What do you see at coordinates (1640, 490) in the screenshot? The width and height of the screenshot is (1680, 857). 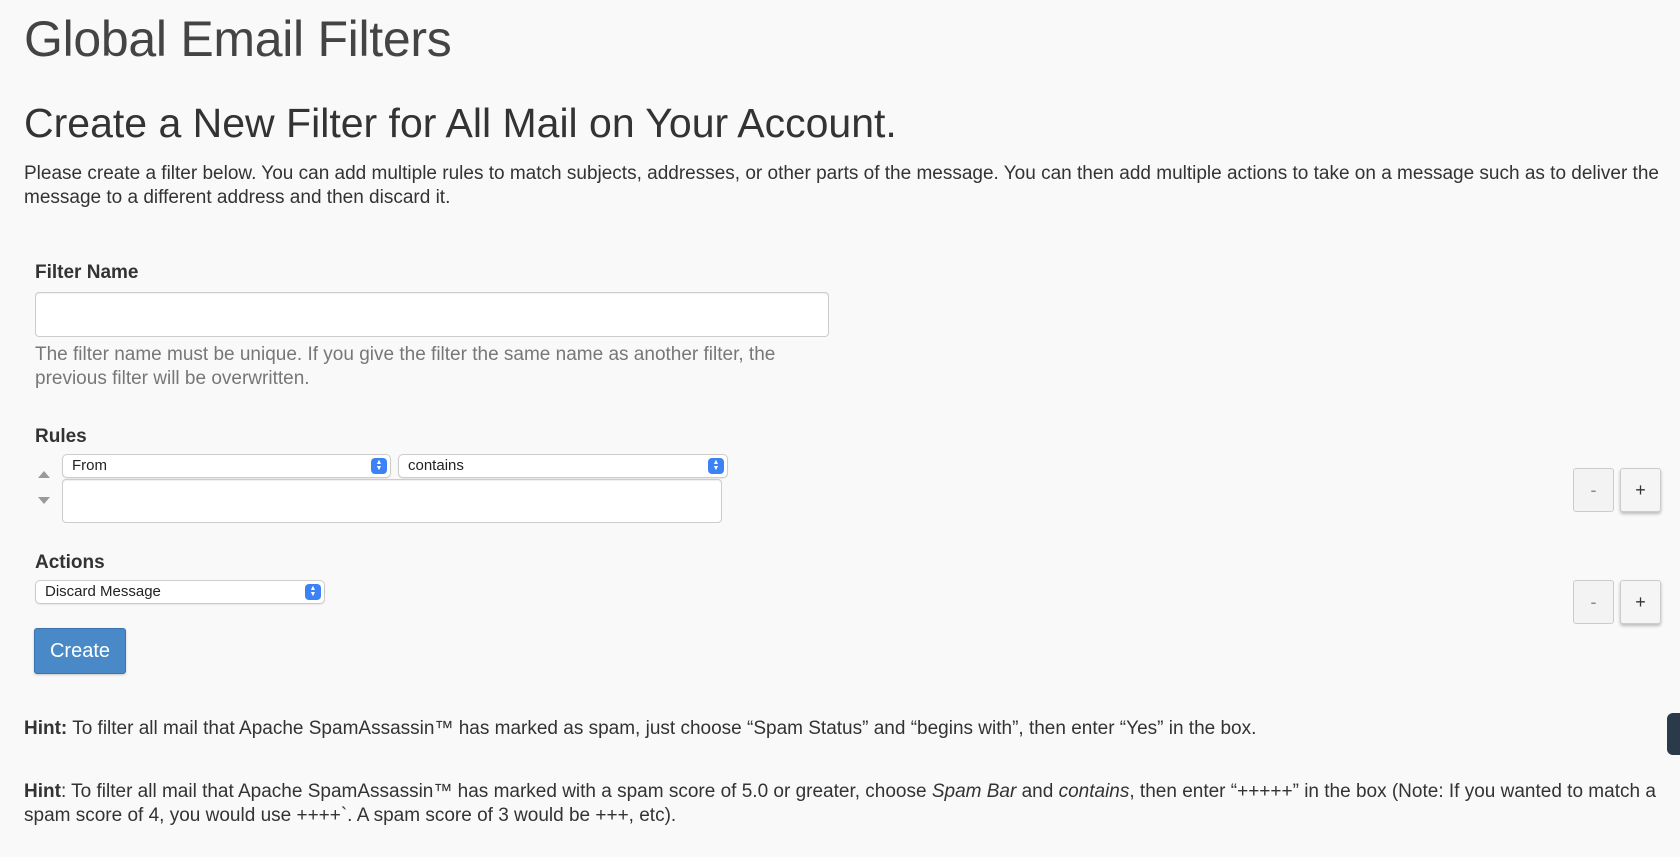 I see `add-rule-button: +` at bounding box center [1640, 490].